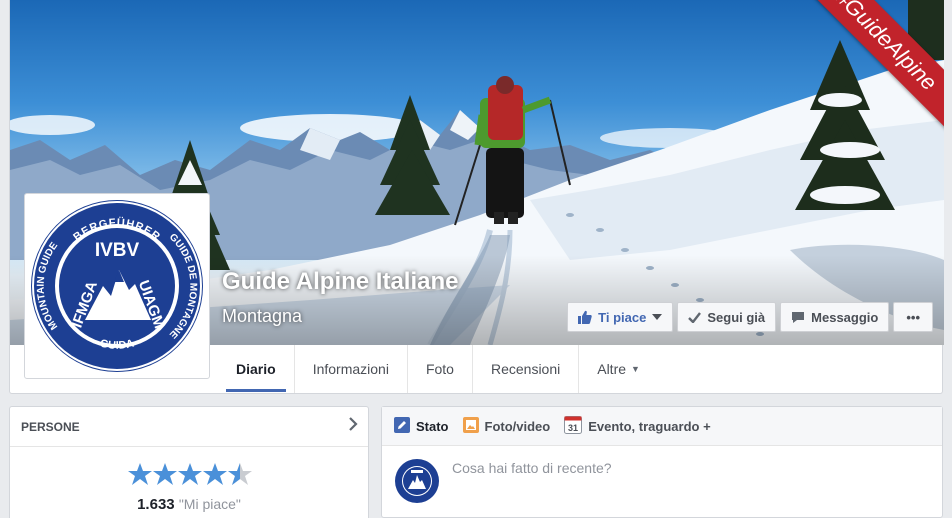 The width and height of the screenshot is (952, 518). Describe the element at coordinates (340, 282) in the screenshot. I see `page-title: Guide Alpine Italiane` at that location.